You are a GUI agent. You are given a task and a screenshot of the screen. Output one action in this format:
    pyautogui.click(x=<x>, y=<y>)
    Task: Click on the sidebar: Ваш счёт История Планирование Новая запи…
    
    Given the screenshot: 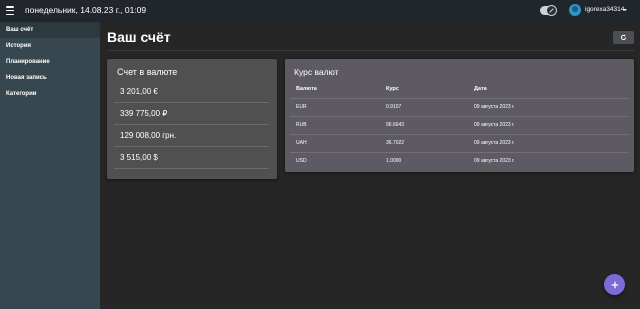 What is the action you would take?
    pyautogui.click(x=50, y=165)
    